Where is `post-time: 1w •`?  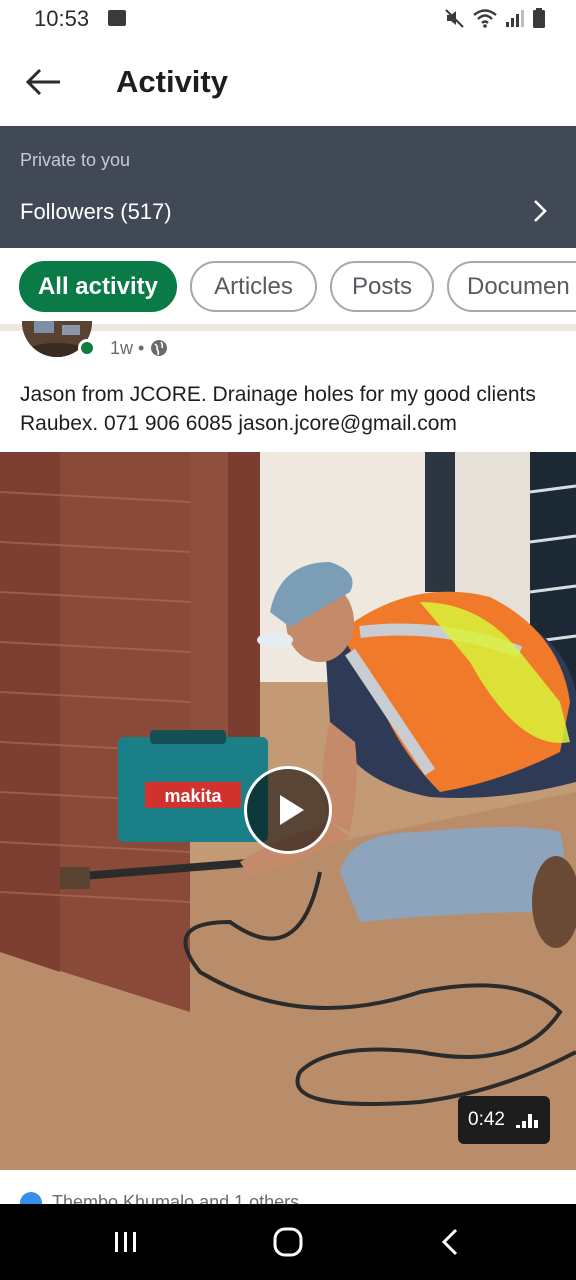
post-time: 1w • is located at coordinates (127, 348).